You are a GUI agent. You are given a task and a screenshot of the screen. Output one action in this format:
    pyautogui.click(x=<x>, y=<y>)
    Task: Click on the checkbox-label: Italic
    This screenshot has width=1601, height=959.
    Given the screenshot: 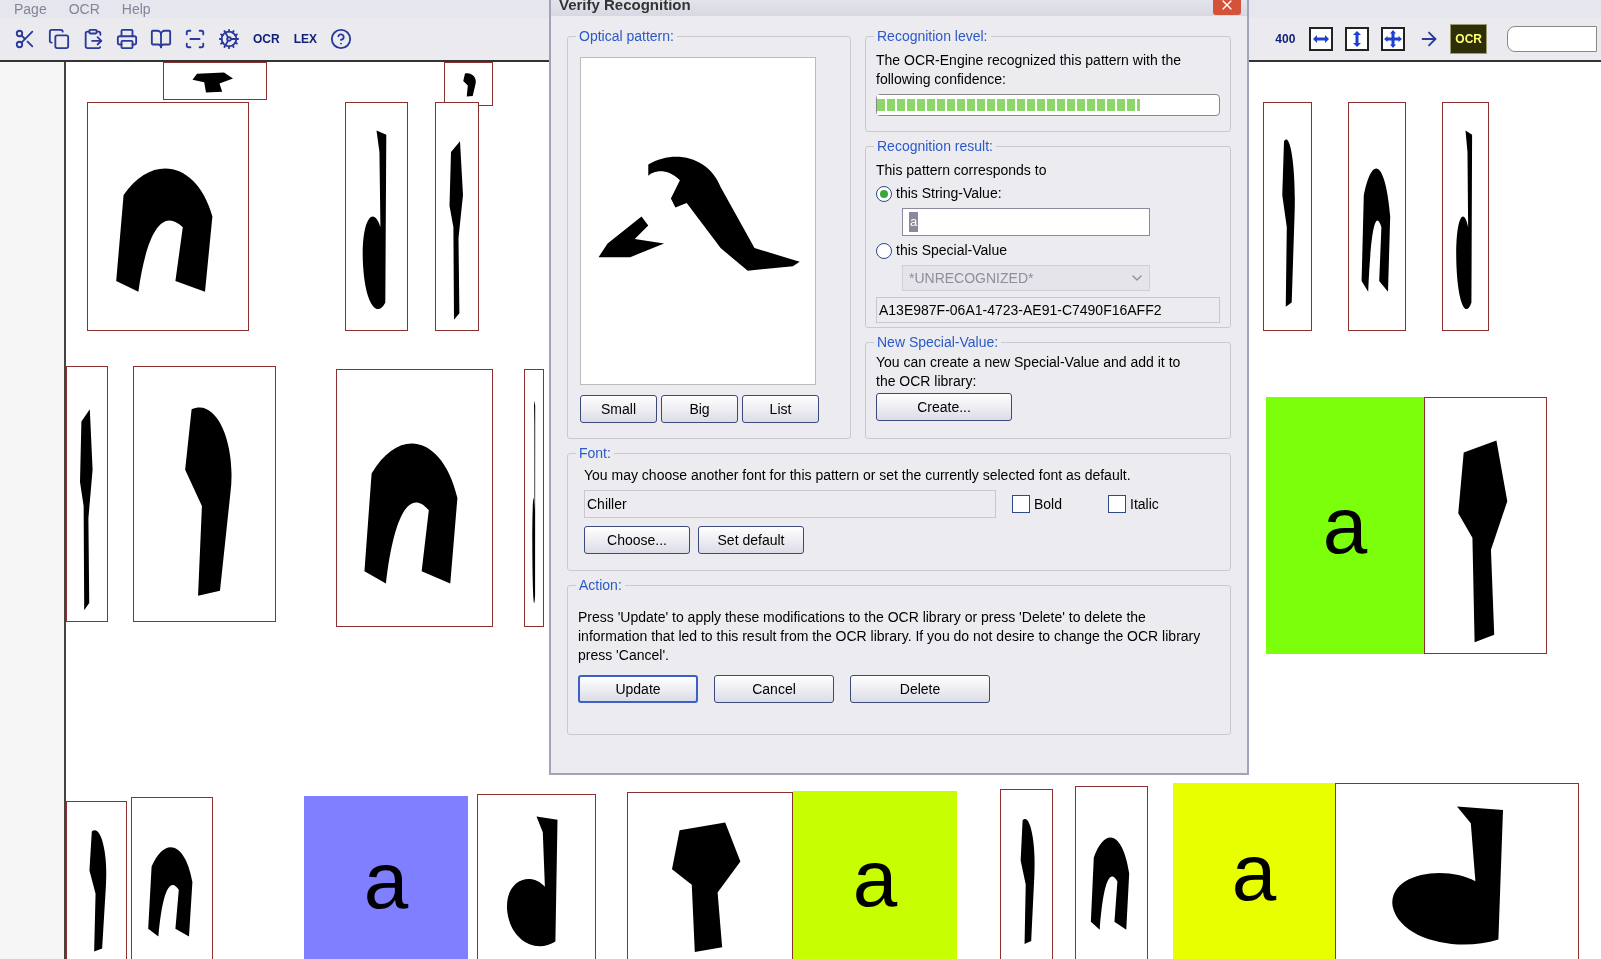 What is the action you would take?
    pyautogui.click(x=1144, y=504)
    